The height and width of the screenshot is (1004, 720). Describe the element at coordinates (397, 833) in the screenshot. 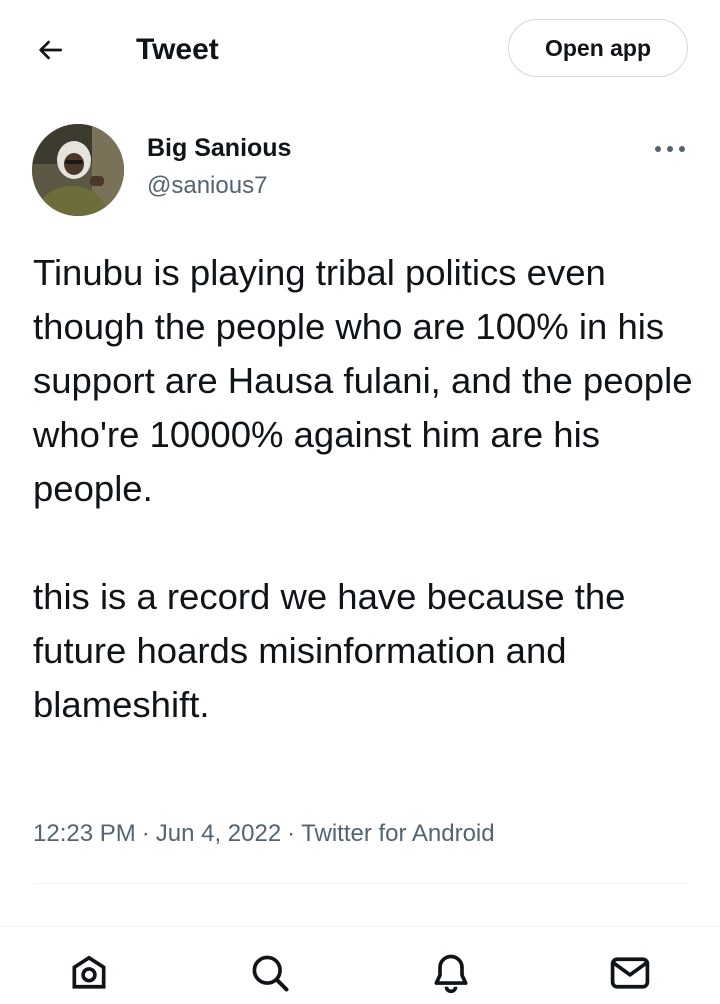

I see `tweet-source: Twitter for Android` at that location.